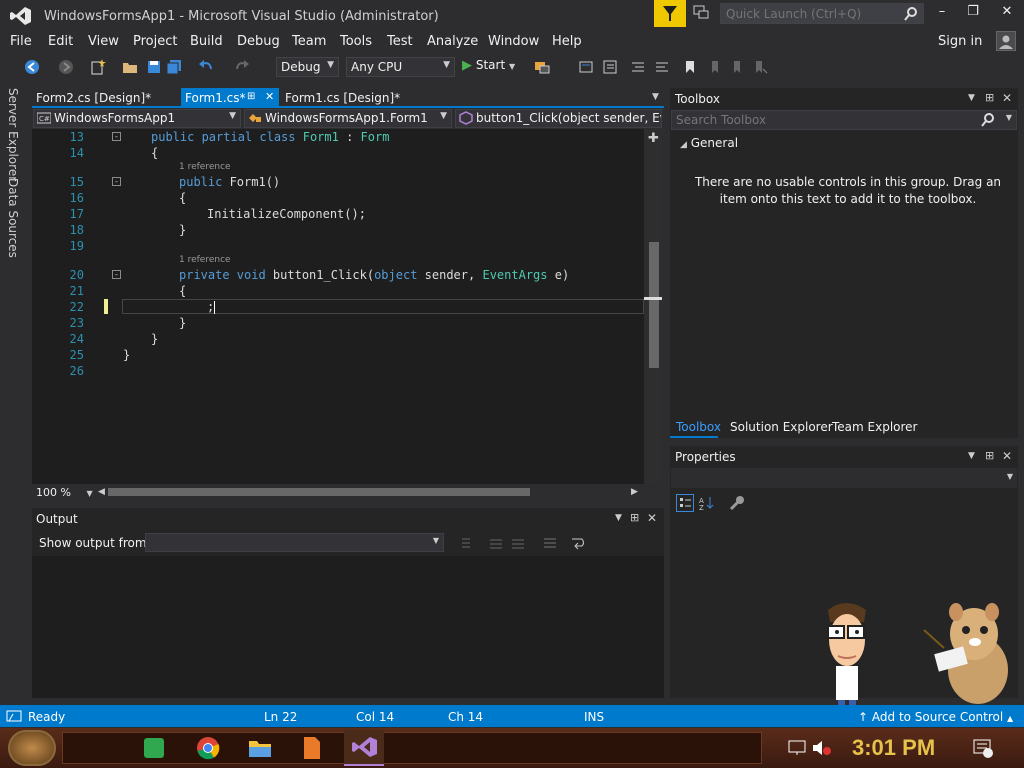 The width and height of the screenshot is (1024, 768). I want to click on tab-team-explorer: Team Explorer, so click(875, 427).